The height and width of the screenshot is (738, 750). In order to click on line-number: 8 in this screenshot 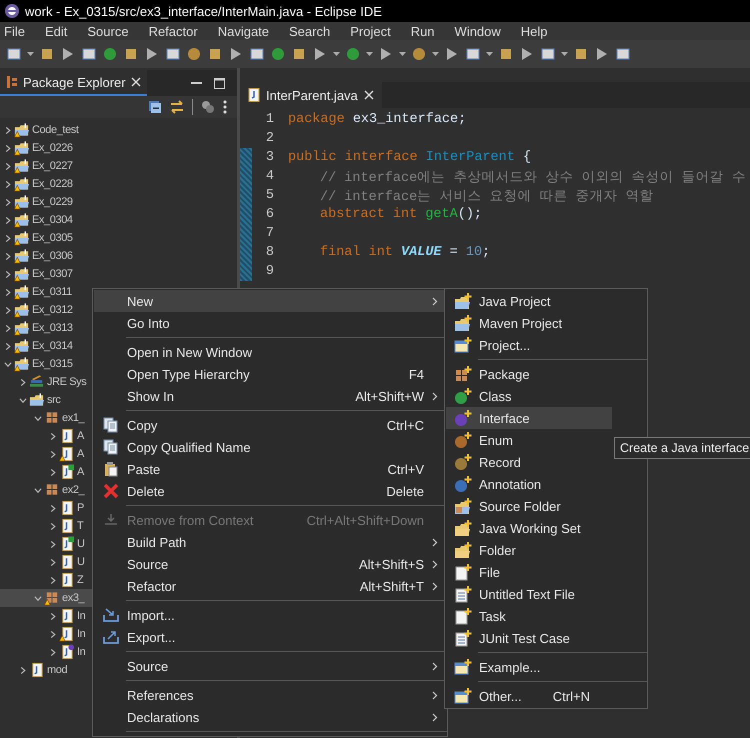, I will do `click(269, 252)`.